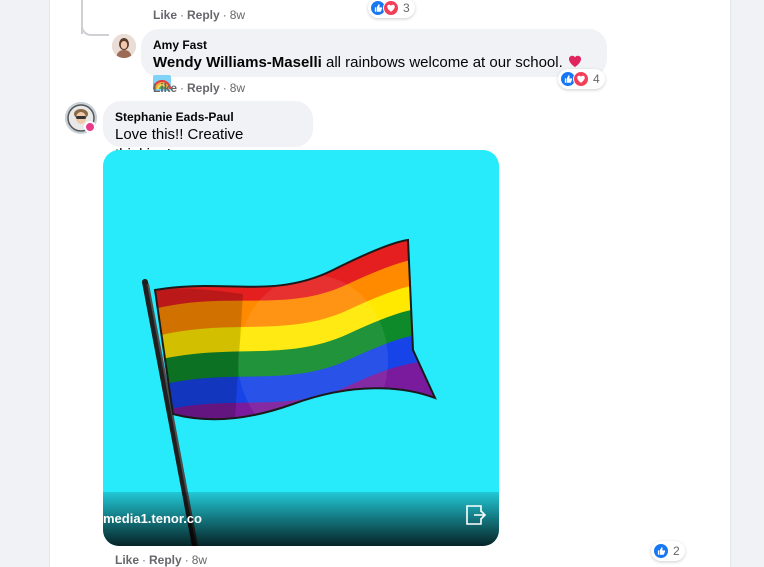 The width and height of the screenshot is (764, 567). Describe the element at coordinates (95, 29) in the screenshot. I see `thread-connector-curve` at that location.